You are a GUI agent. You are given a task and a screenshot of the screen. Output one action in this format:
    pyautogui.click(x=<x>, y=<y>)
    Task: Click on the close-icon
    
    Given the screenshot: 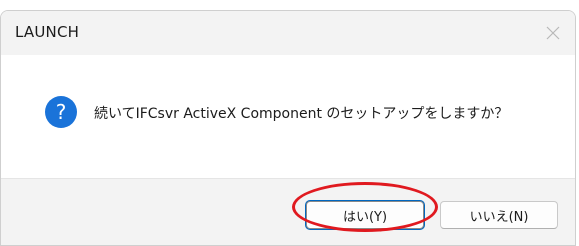 What is the action you would take?
    pyautogui.click(x=553, y=33)
    